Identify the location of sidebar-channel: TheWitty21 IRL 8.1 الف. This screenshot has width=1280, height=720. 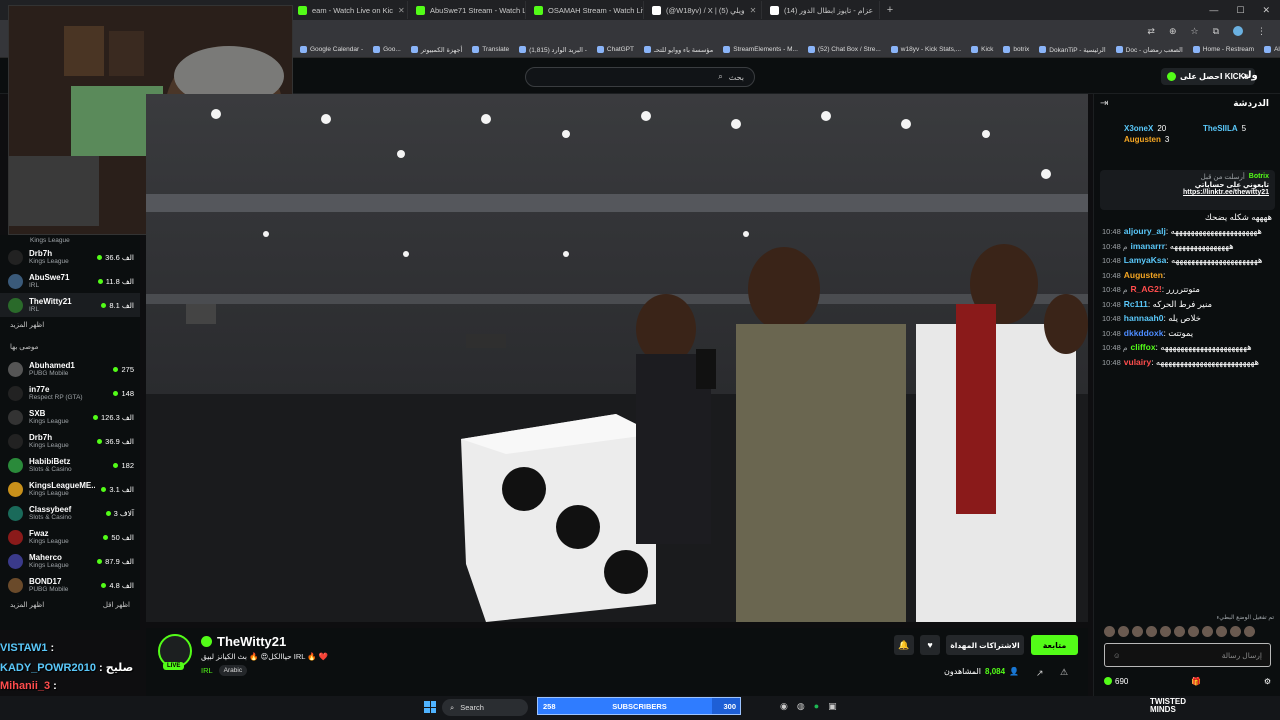
(70, 305).